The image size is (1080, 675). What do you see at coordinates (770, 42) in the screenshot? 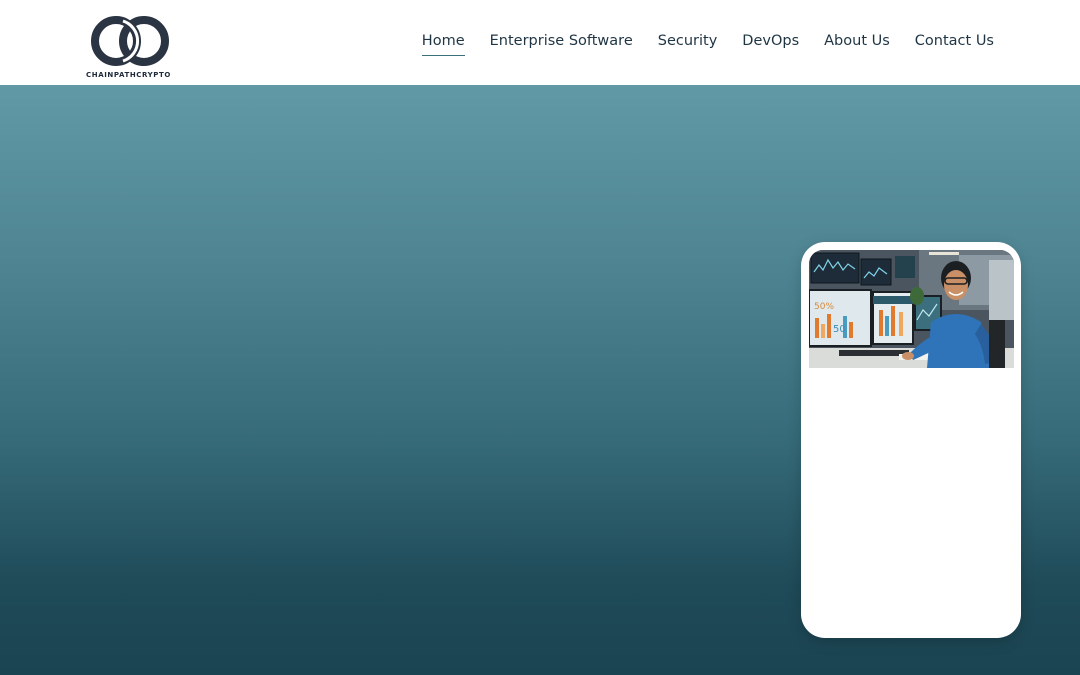
I see `nav-devops: DevOps` at bounding box center [770, 42].